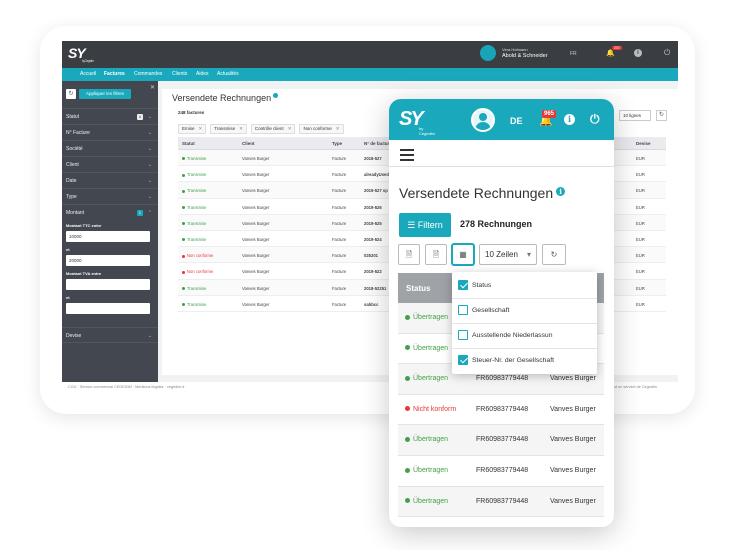  What do you see at coordinates (635, 115) in the screenshot?
I see `rows-per-page-select: 10 lignes` at bounding box center [635, 115].